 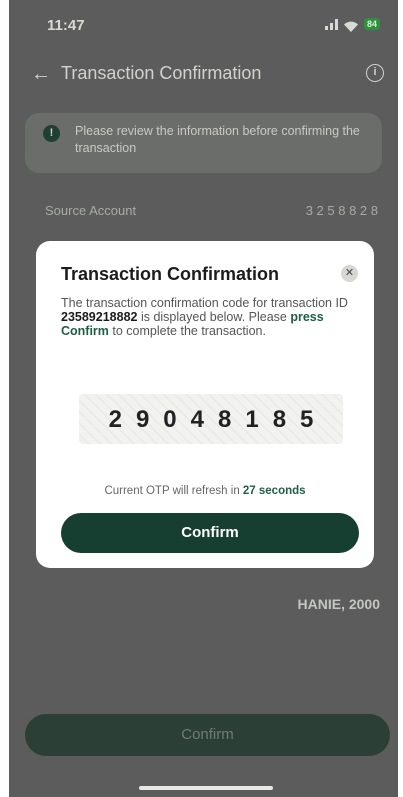 What do you see at coordinates (203, 25) in the screenshot?
I see `status-bar: 11:47 84` at bounding box center [203, 25].